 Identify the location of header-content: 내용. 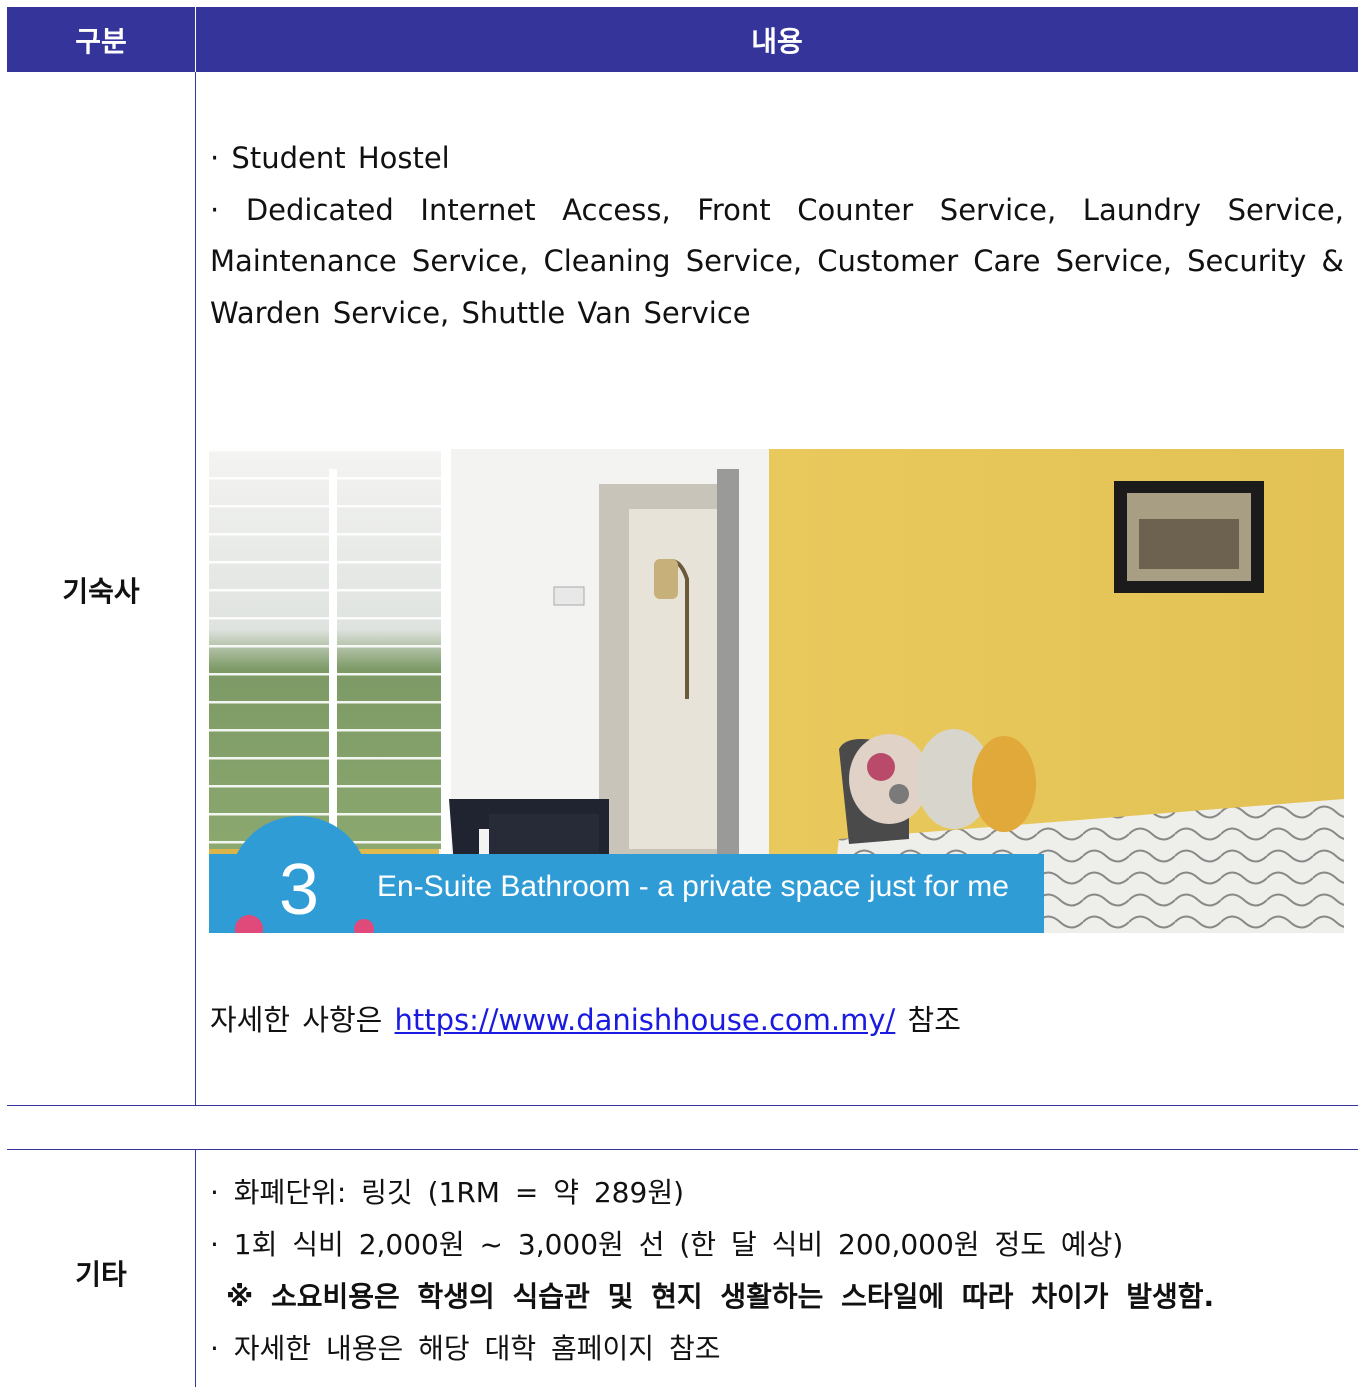
(777, 41).